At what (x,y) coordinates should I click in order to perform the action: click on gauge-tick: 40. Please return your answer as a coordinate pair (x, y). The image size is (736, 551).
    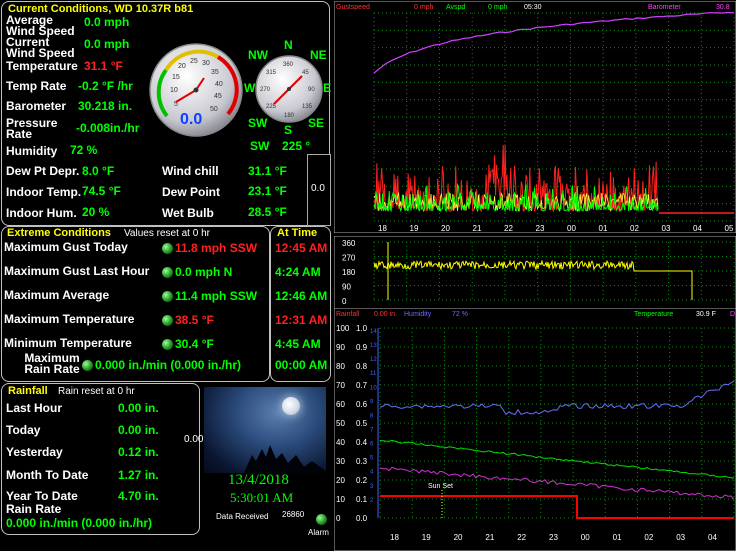
    Looking at the image, I should click on (219, 84).